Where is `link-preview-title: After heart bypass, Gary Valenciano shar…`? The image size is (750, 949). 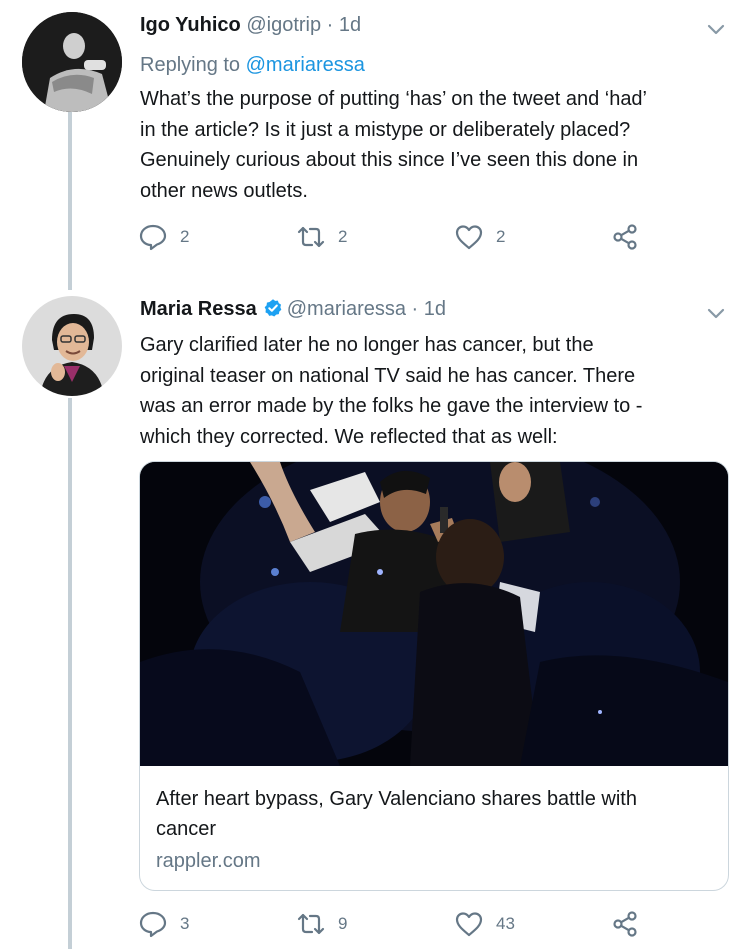
link-preview-title: After heart bypass, Gary Valenciano shar… is located at coordinates (436, 814).